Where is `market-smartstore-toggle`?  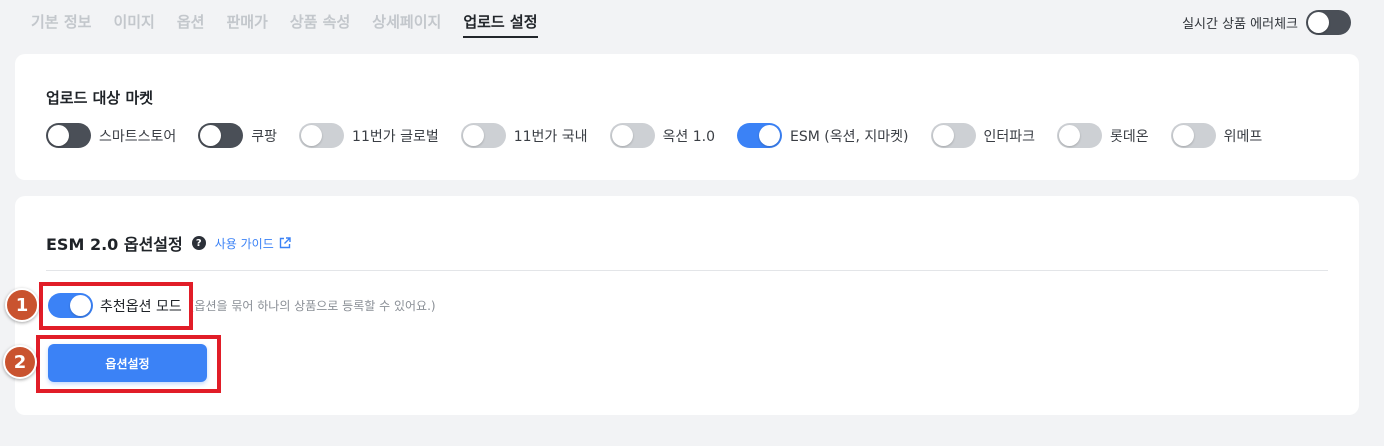 market-smartstore-toggle is located at coordinates (68, 135).